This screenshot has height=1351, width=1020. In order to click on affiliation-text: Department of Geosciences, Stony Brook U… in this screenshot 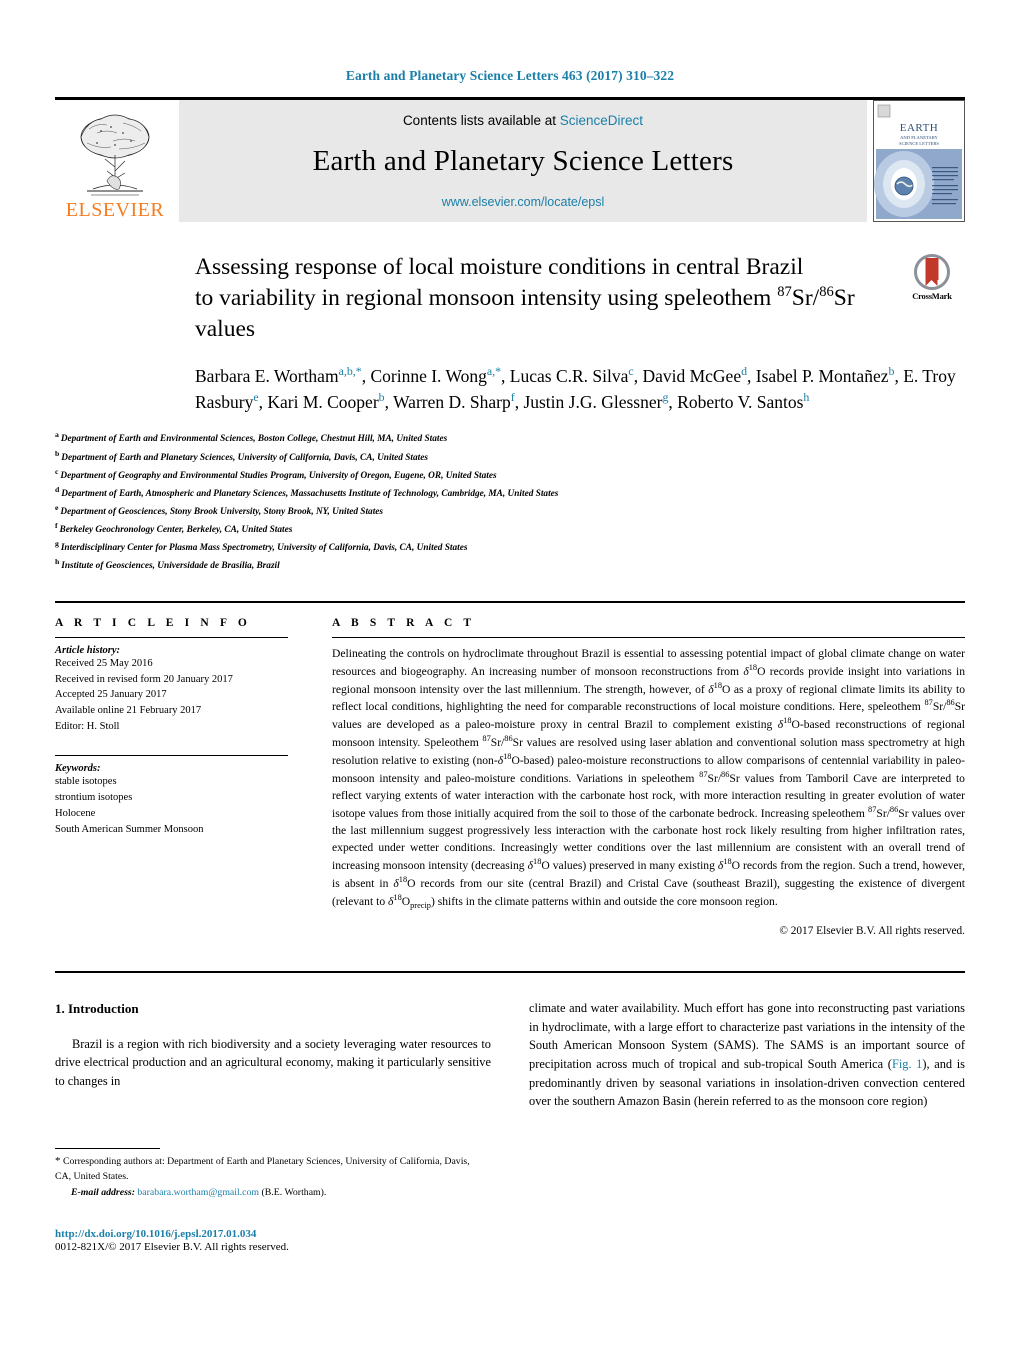, I will do `click(222, 512)`.